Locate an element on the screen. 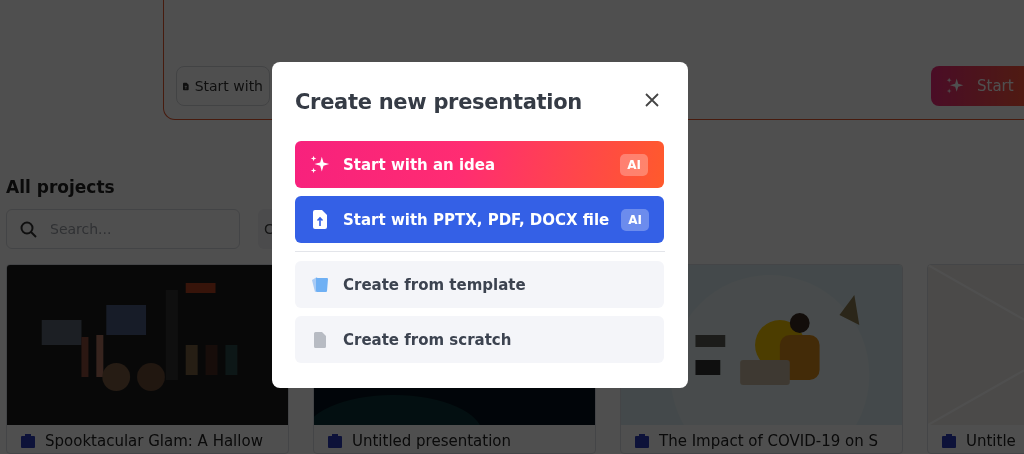 This screenshot has height=454, width=1024. section-title: All projects is located at coordinates (61, 187).